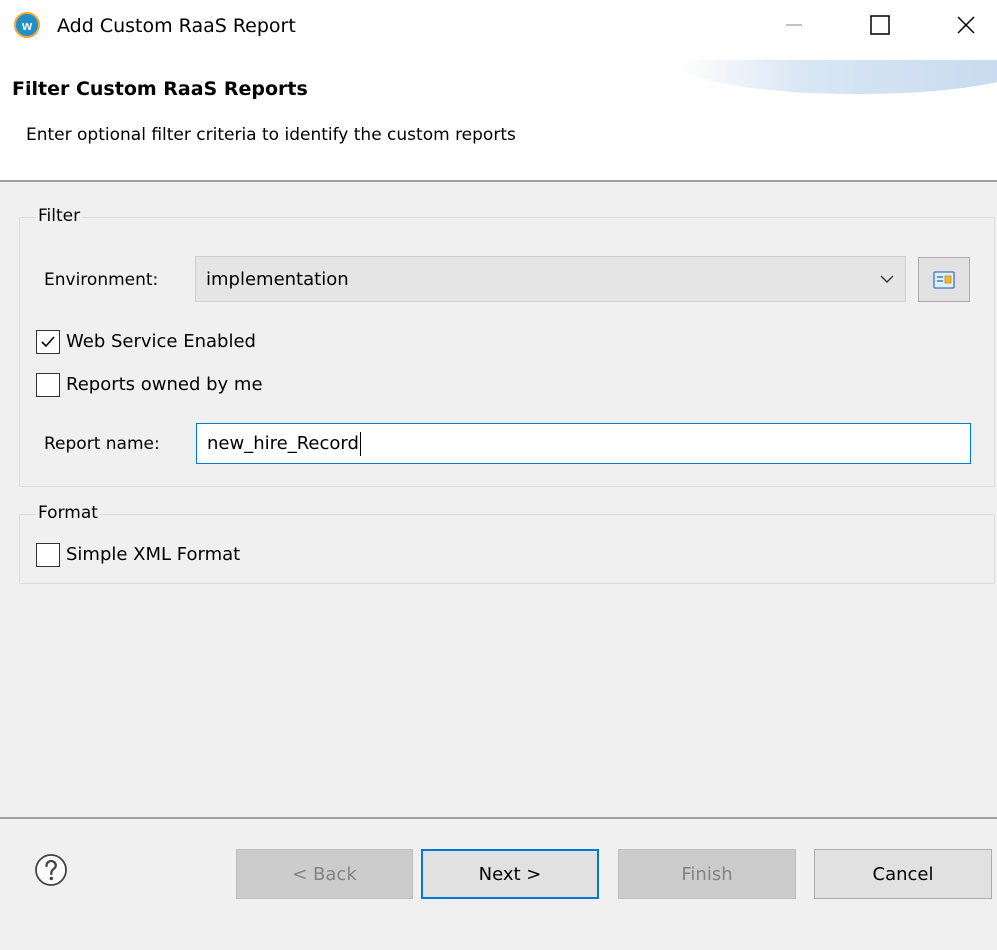 This screenshot has width=997, height=950. What do you see at coordinates (101, 280) in the screenshot?
I see `environment-label: Environment:` at bounding box center [101, 280].